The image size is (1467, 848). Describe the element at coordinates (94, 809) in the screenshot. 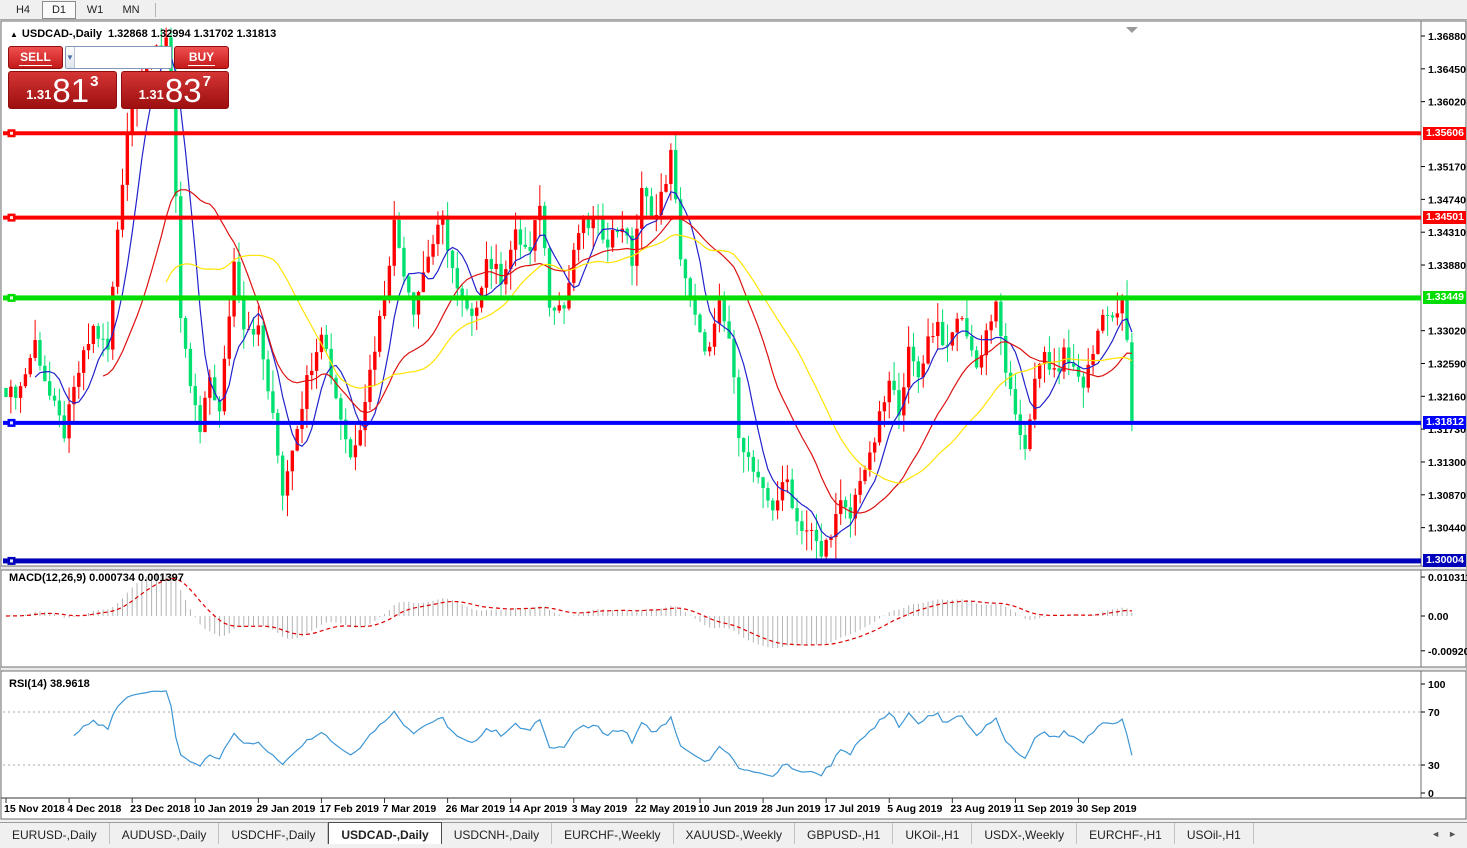

I see `svg-text: 4 Dec 2018` at that location.